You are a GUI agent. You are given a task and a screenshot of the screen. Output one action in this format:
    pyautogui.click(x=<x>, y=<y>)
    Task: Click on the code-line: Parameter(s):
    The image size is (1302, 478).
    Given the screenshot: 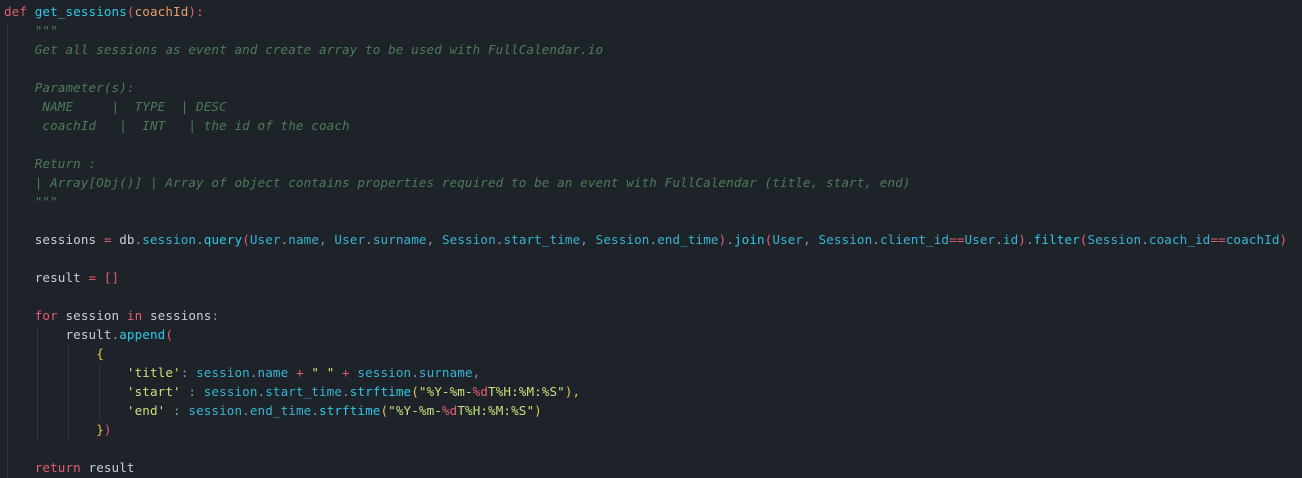 What is the action you would take?
    pyautogui.click(x=69, y=87)
    